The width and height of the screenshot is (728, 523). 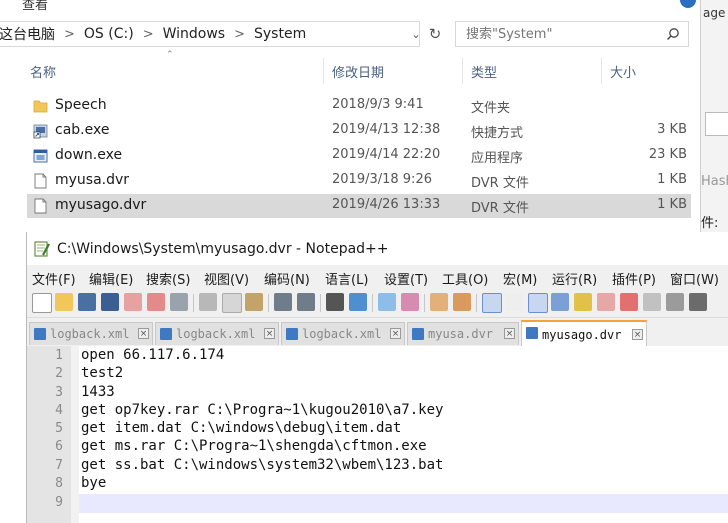 I want to click on tab-logback-xml-1: logback.xml ×, so click(x=91, y=333).